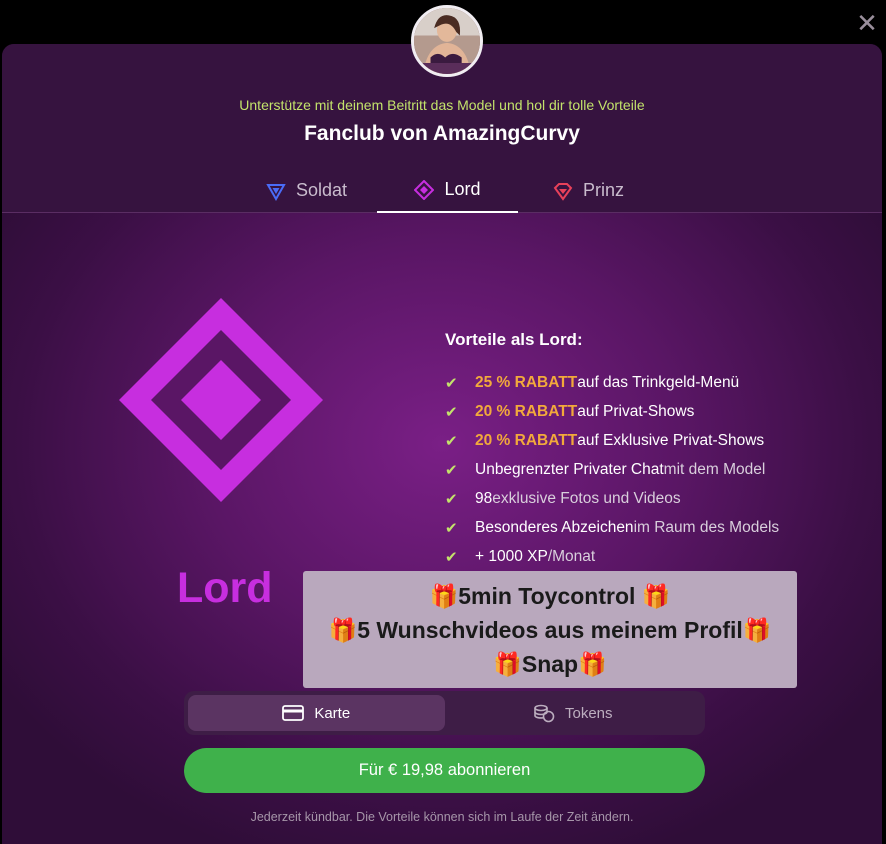 The width and height of the screenshot is (886, 844). Describe the element at coordinates (332, 713) in the screenshot. I see `payment-card-label: Karte` at that location.